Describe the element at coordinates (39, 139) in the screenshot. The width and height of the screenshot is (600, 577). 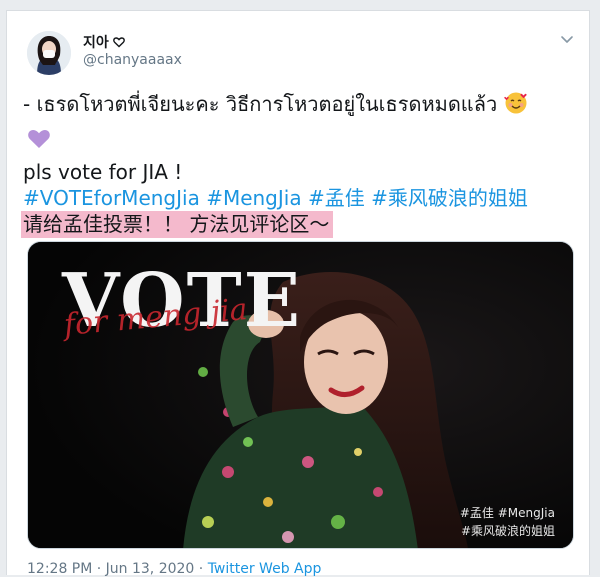
I see `purple-heart-icon` at that location.